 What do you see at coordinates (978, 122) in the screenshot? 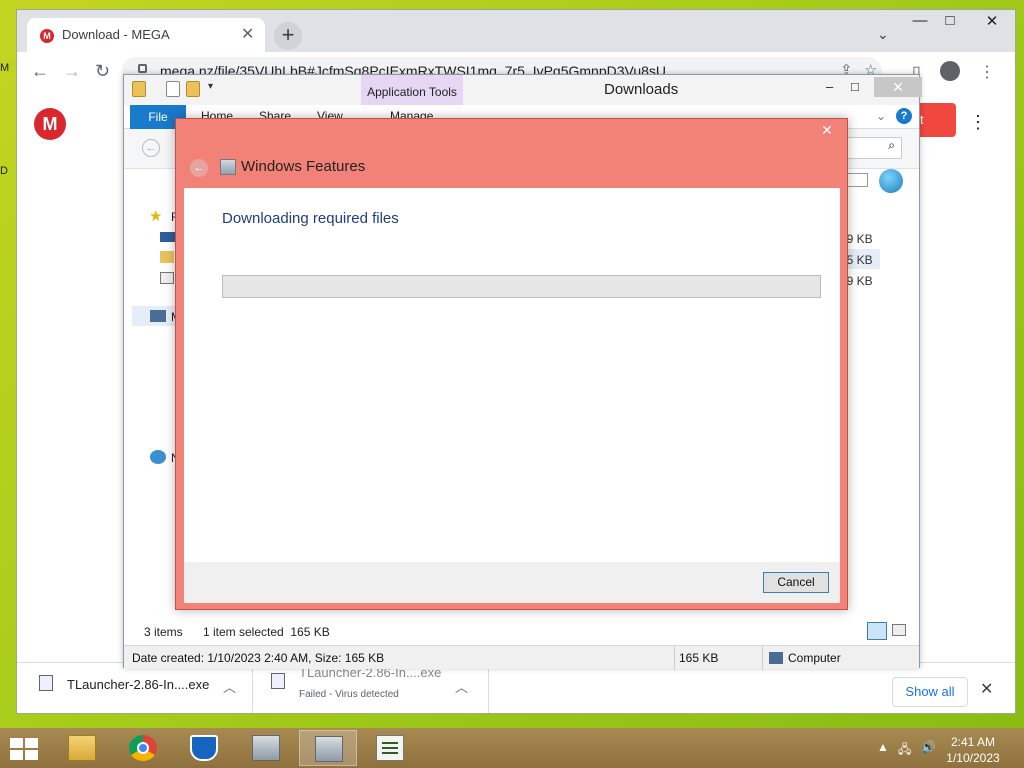
I see `mega-menu-icon: ⋮` at bounding box center [978, 122].